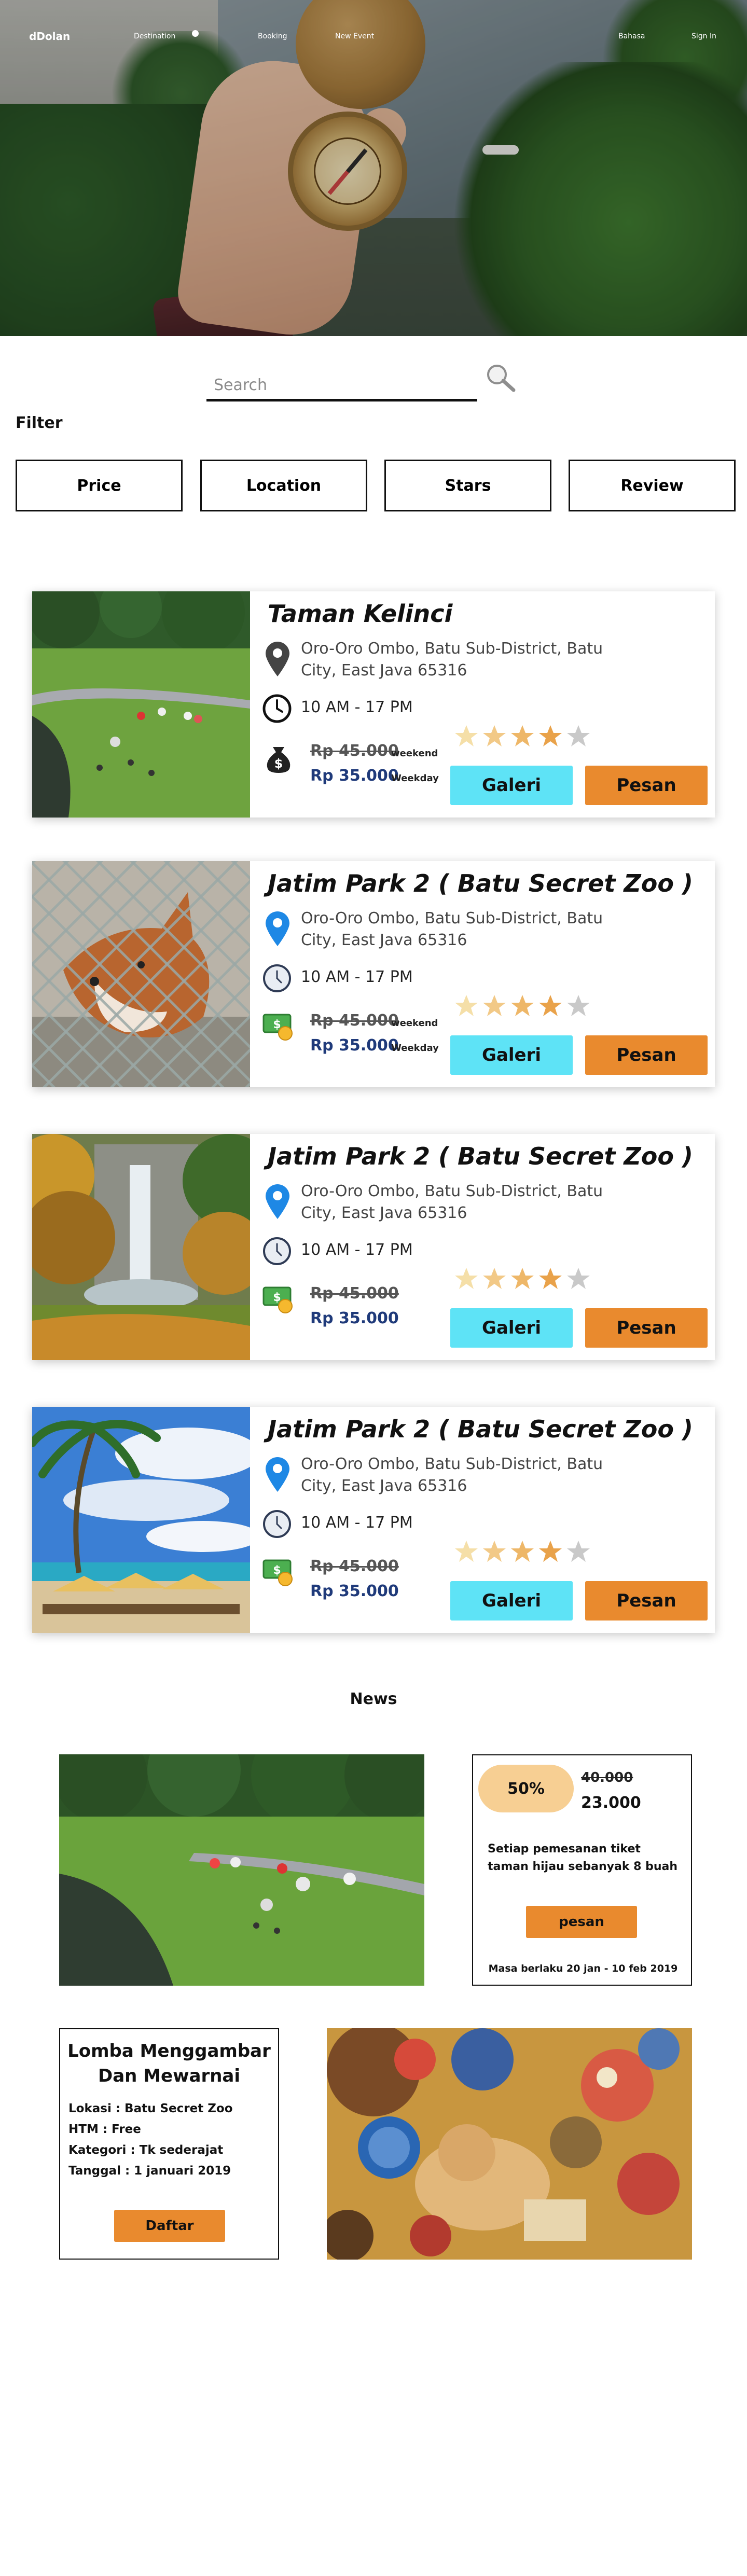 This screenshot has width=747, height=2576. Describe the element at coordinates (100, 485) in the screenshot. I see `filter-price-button: Price` at that location.